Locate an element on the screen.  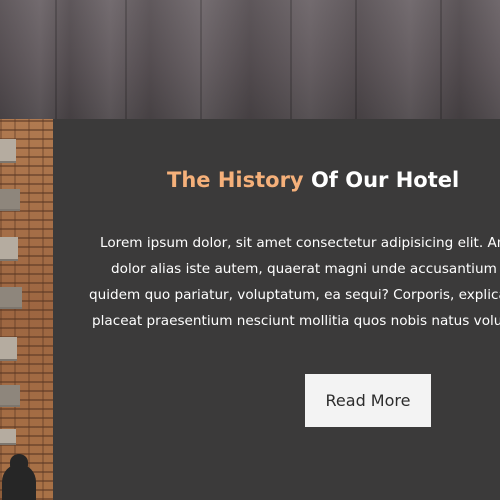
read-more-button: Read More is located at coordinates (368, 400).